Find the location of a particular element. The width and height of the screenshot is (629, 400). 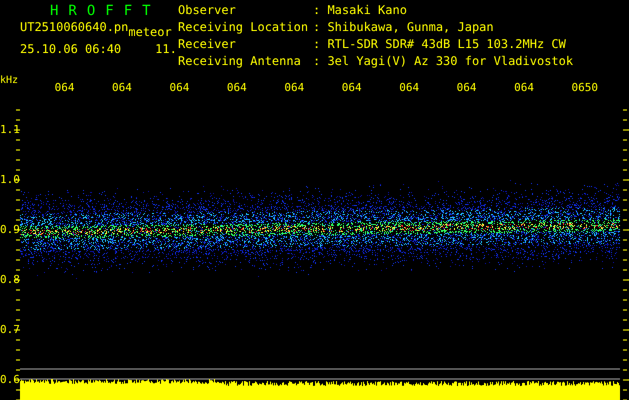

file-name: UT2510060640.pn is located at coordinates (74, 27).